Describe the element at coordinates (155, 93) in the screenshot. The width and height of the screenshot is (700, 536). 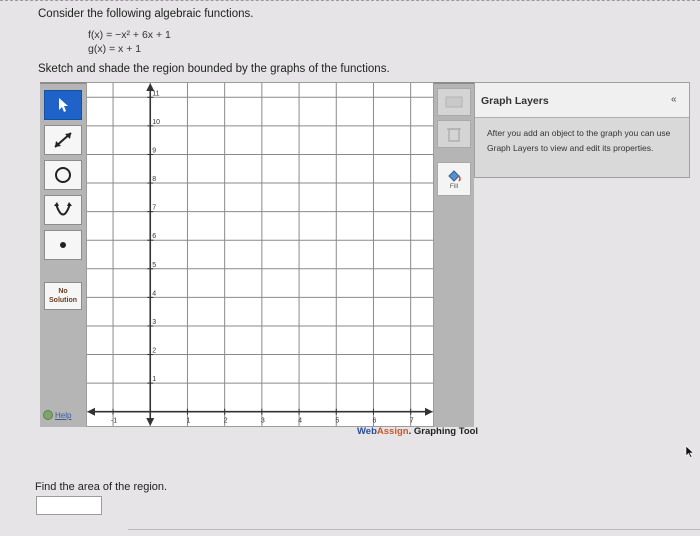
I see `y-tick-label: 11` at that location.